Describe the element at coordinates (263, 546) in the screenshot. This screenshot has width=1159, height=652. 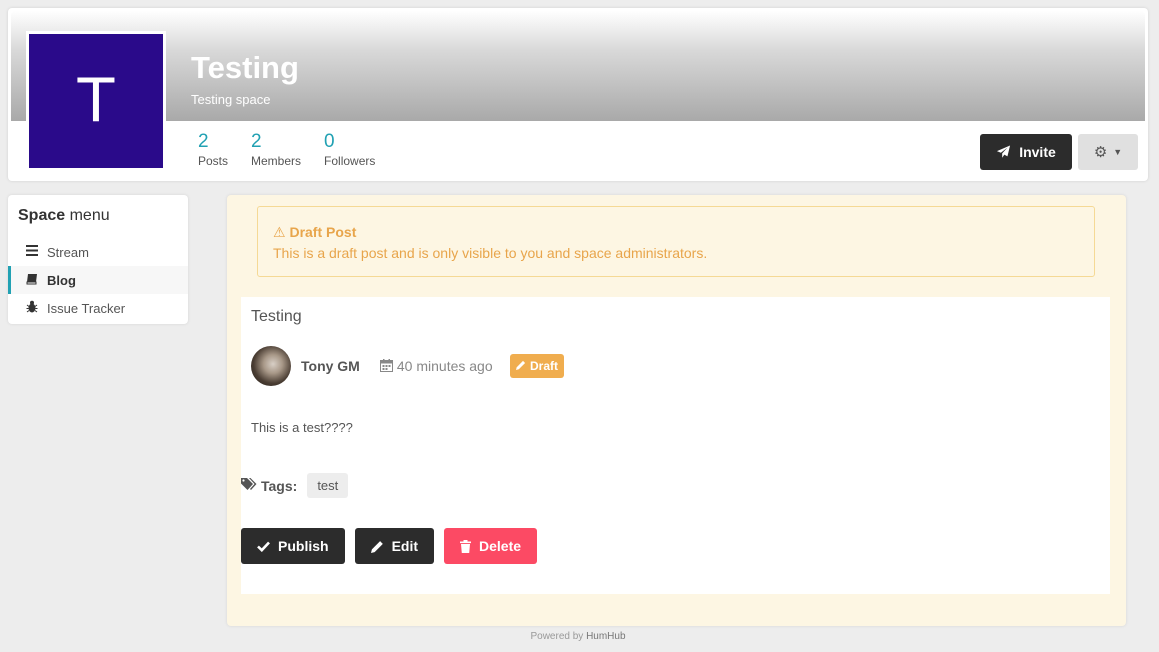
I see `check-icon` at that location.